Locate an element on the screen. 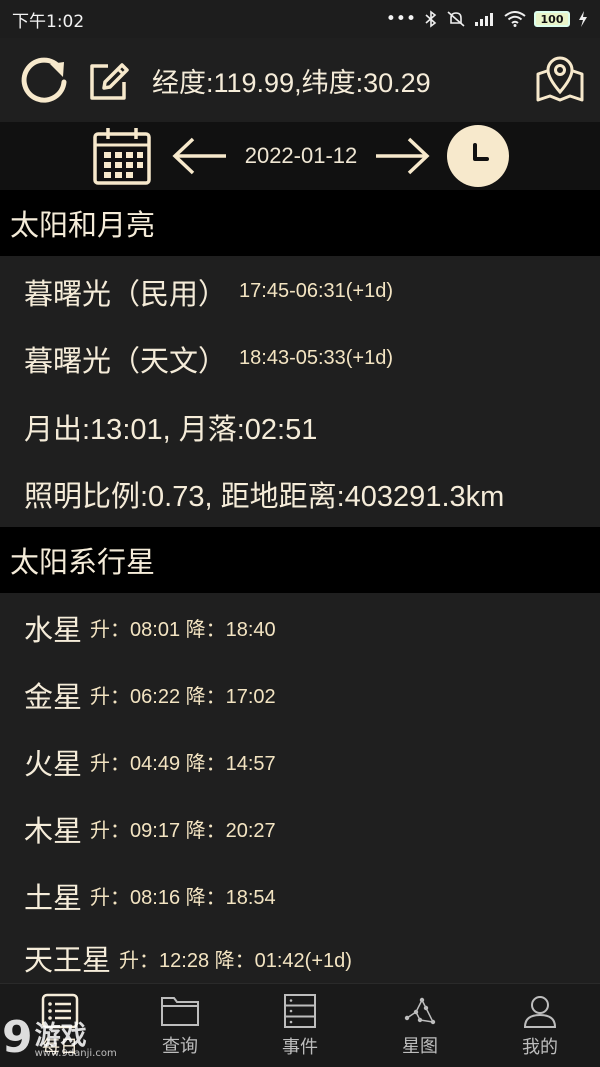 The image size is (600, 1067). nav-daily: 每日 is located at coordinates (60, 1025).